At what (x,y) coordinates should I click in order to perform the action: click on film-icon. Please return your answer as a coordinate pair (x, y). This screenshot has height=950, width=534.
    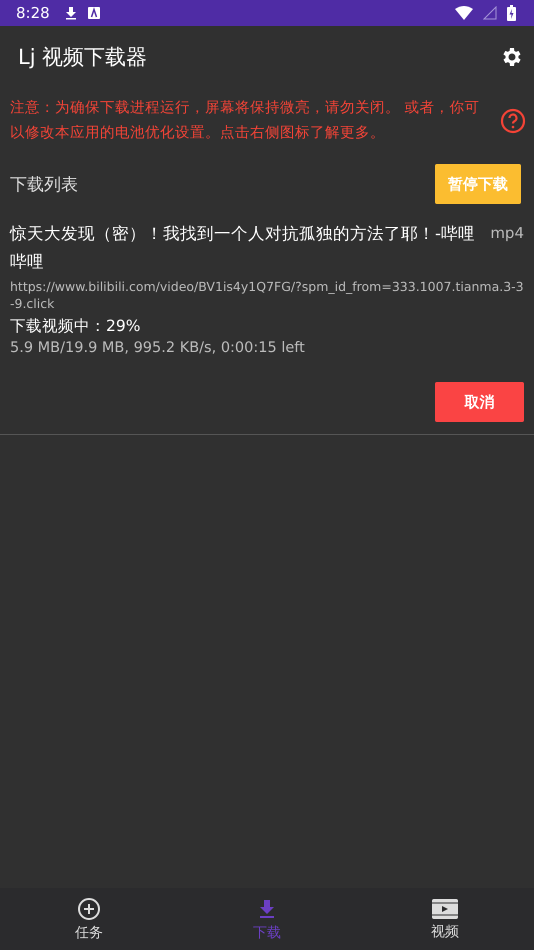
    Looking at the image, I should click on (445, 909).